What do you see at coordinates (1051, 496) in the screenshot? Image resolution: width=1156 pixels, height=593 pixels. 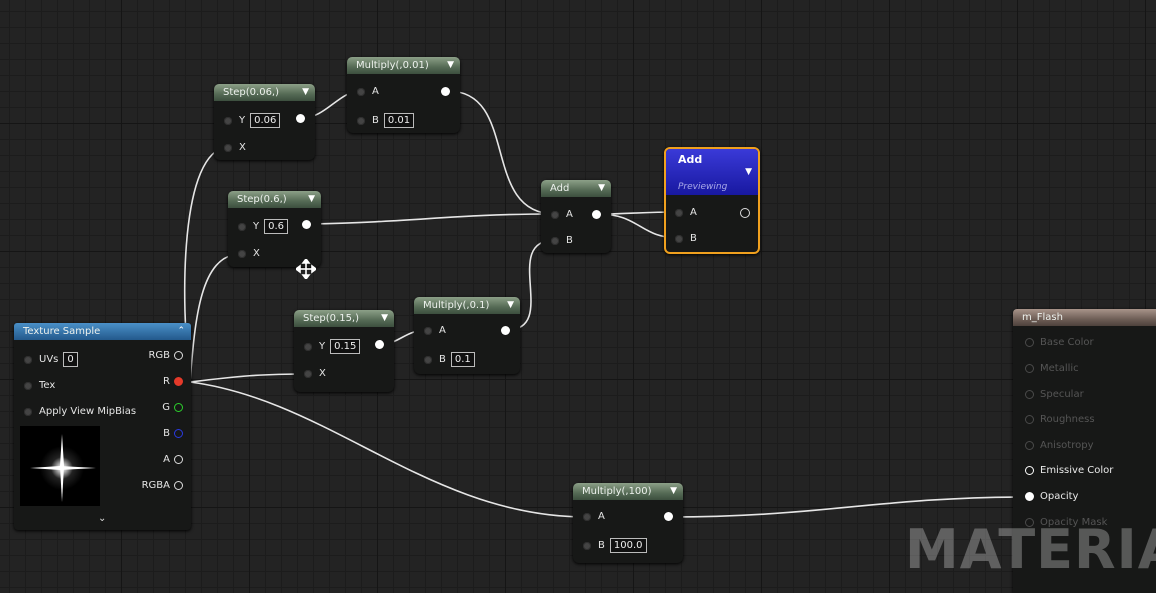 I see `opacity-pin: Opacity` at bounding box center [1051, 496].